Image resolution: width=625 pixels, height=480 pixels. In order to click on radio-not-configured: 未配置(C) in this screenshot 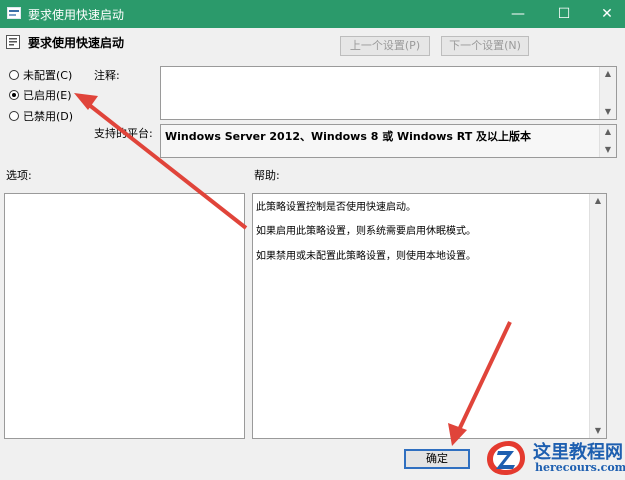, I will do `click(40, 75)`.